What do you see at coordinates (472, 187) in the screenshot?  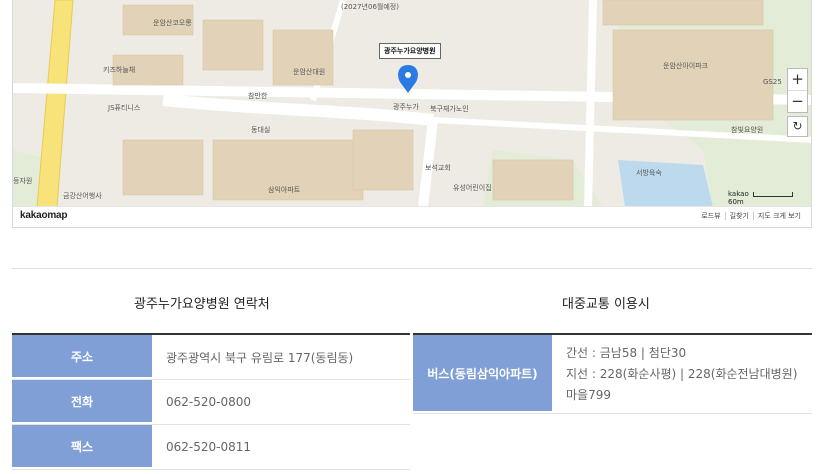 I see `map-label: 유성어린이집` at bounding box center [472, 187].